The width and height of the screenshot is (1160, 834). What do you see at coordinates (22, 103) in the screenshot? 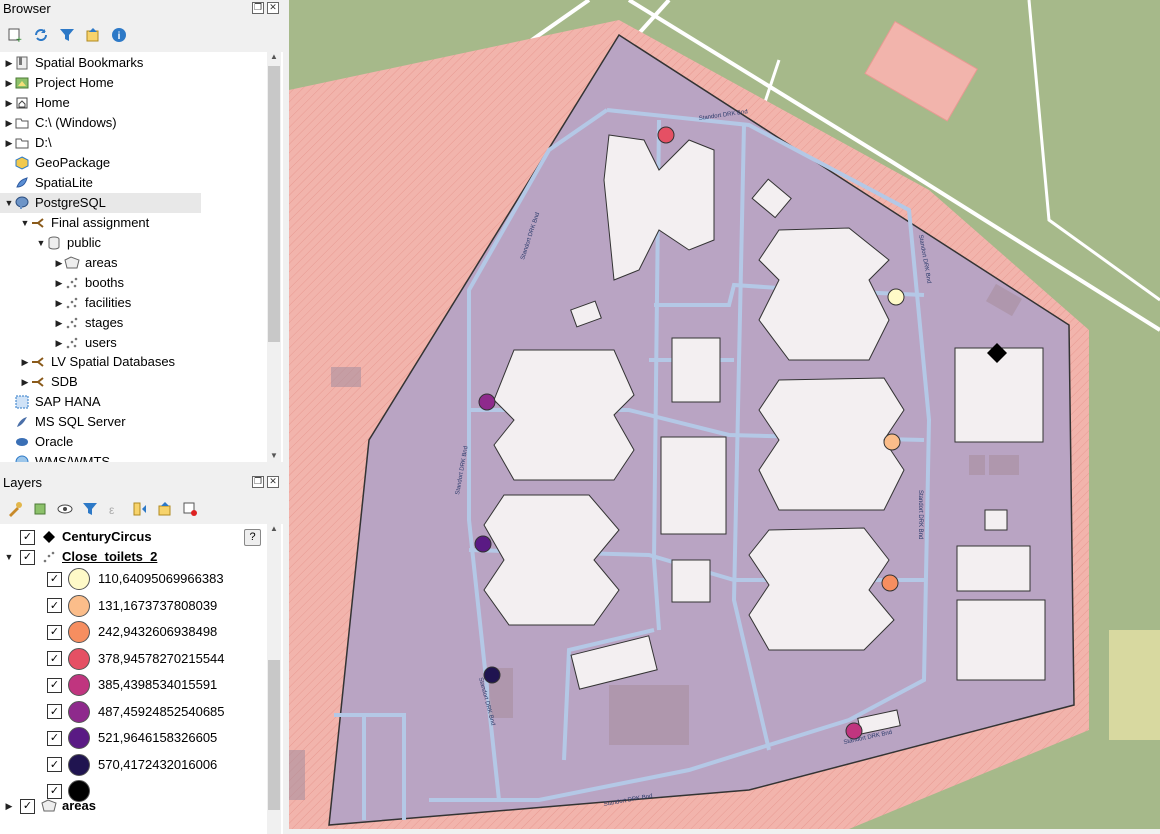
I see `home-icon` at bounding box center [22, 103].